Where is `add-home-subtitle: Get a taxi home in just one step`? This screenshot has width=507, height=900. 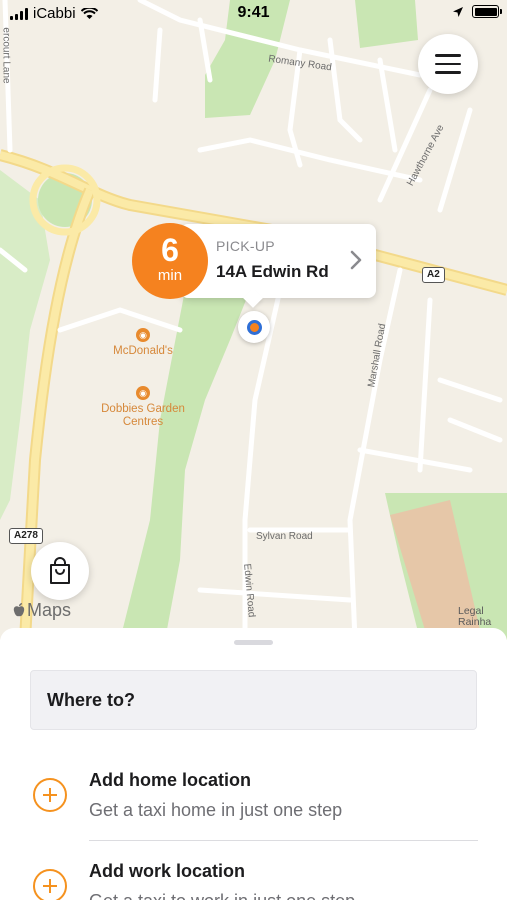
add-home-subtitle: Get a taxi home in just one step is located at coordinates (216, 810).